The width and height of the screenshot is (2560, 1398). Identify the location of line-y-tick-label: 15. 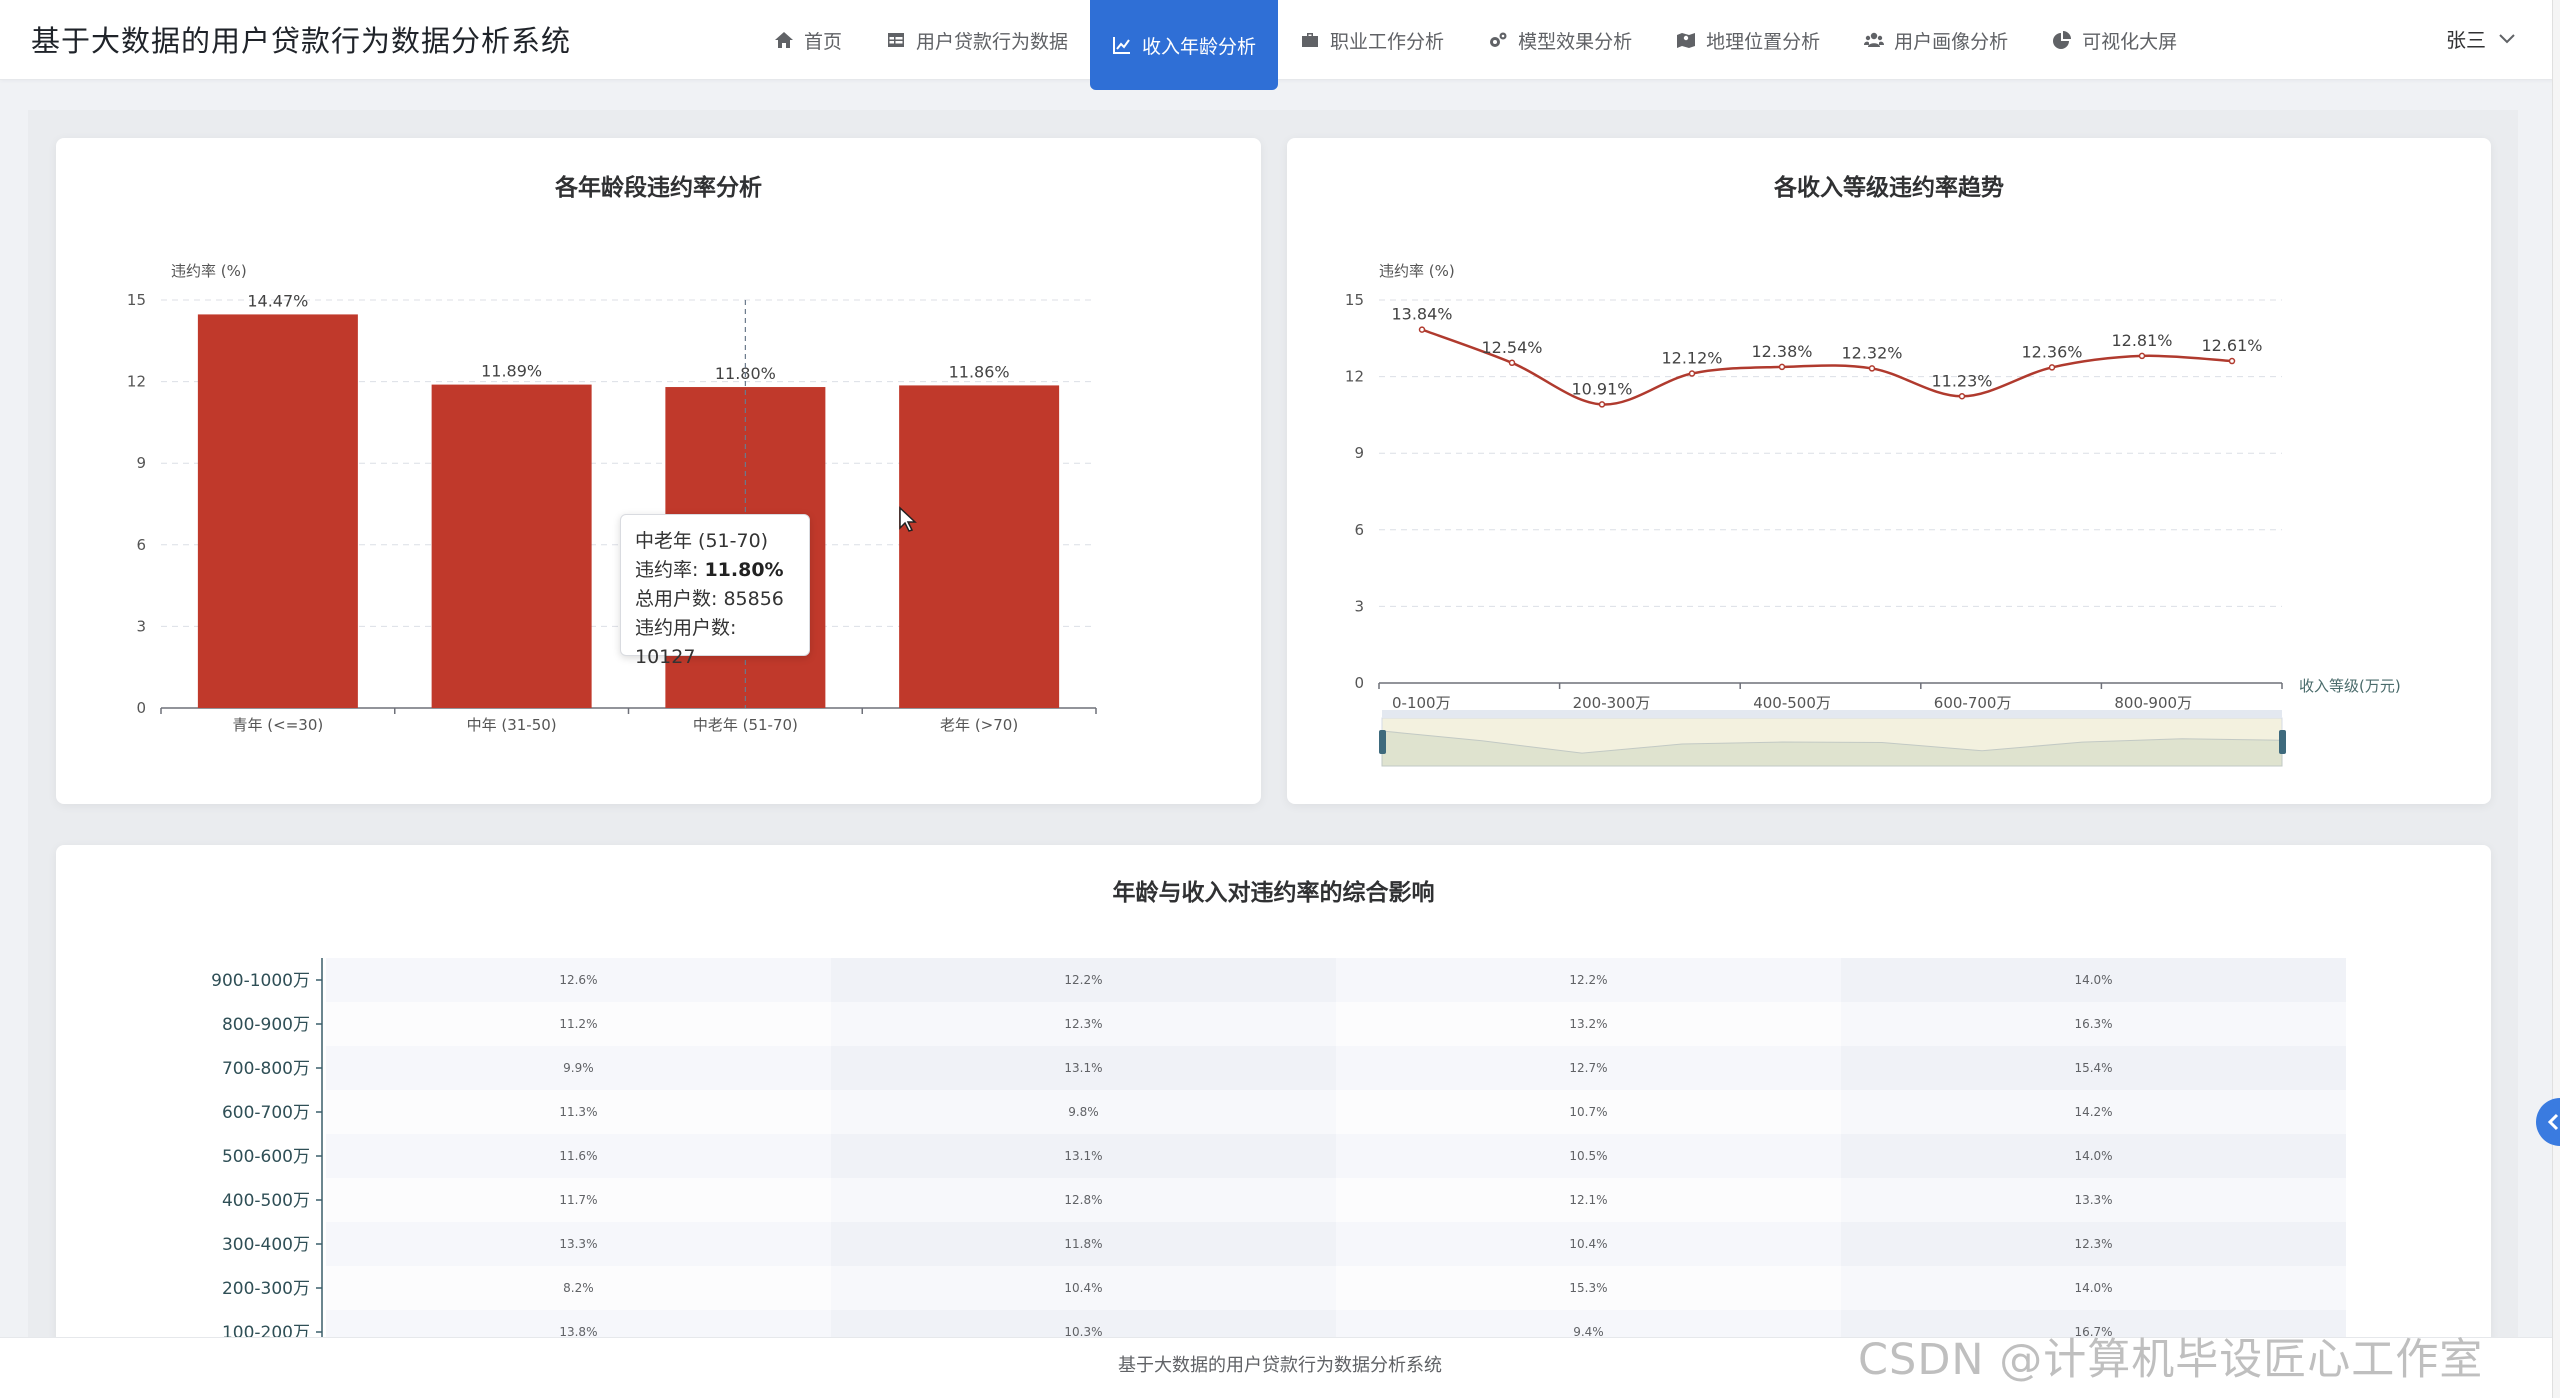
(1354, 300).